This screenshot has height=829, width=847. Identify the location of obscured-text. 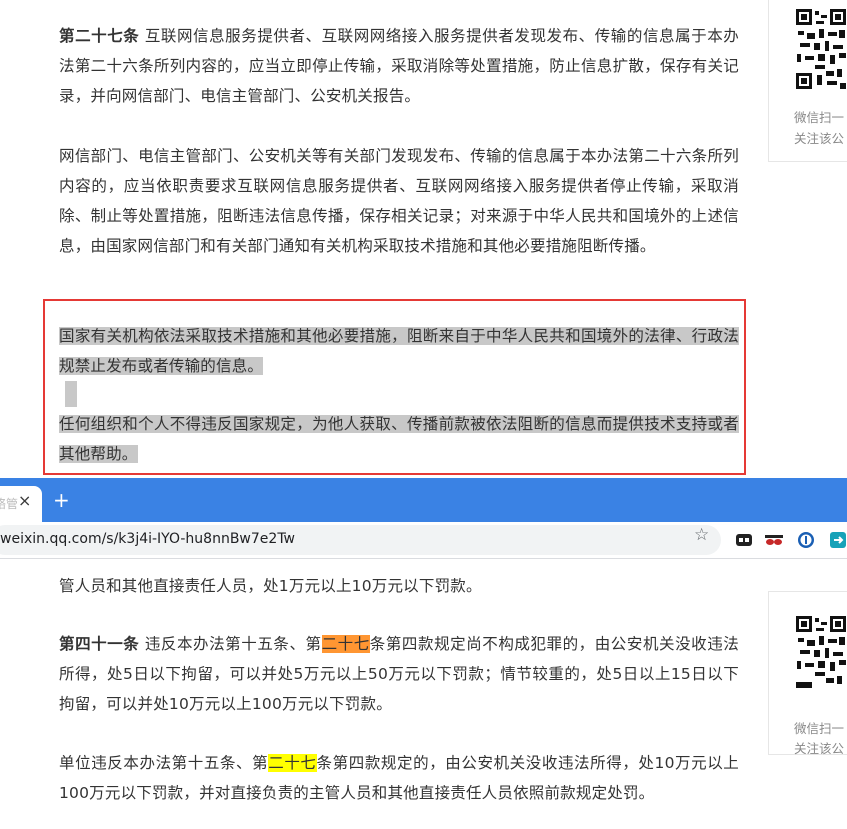
(404, 551).